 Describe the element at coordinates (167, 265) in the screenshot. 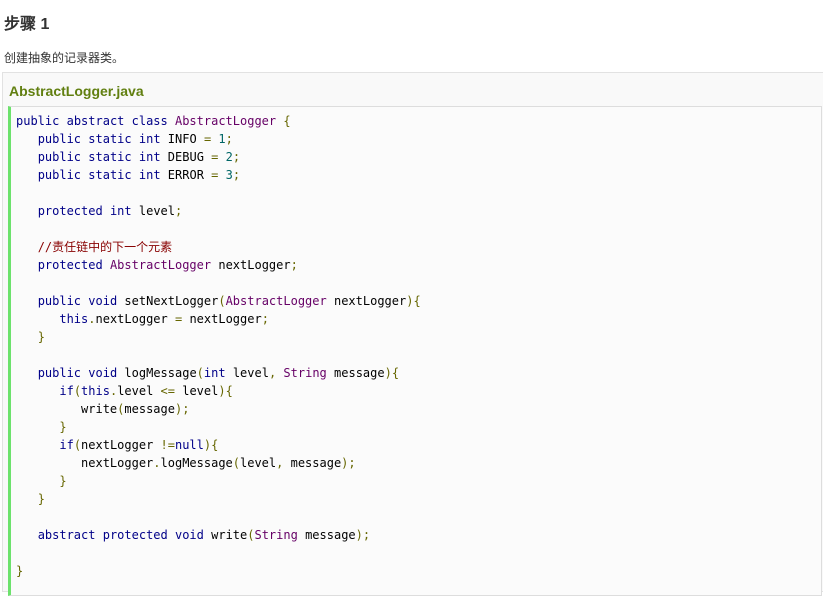

I see `code-line: protected AbstractLogger nextLogger;` at that location.